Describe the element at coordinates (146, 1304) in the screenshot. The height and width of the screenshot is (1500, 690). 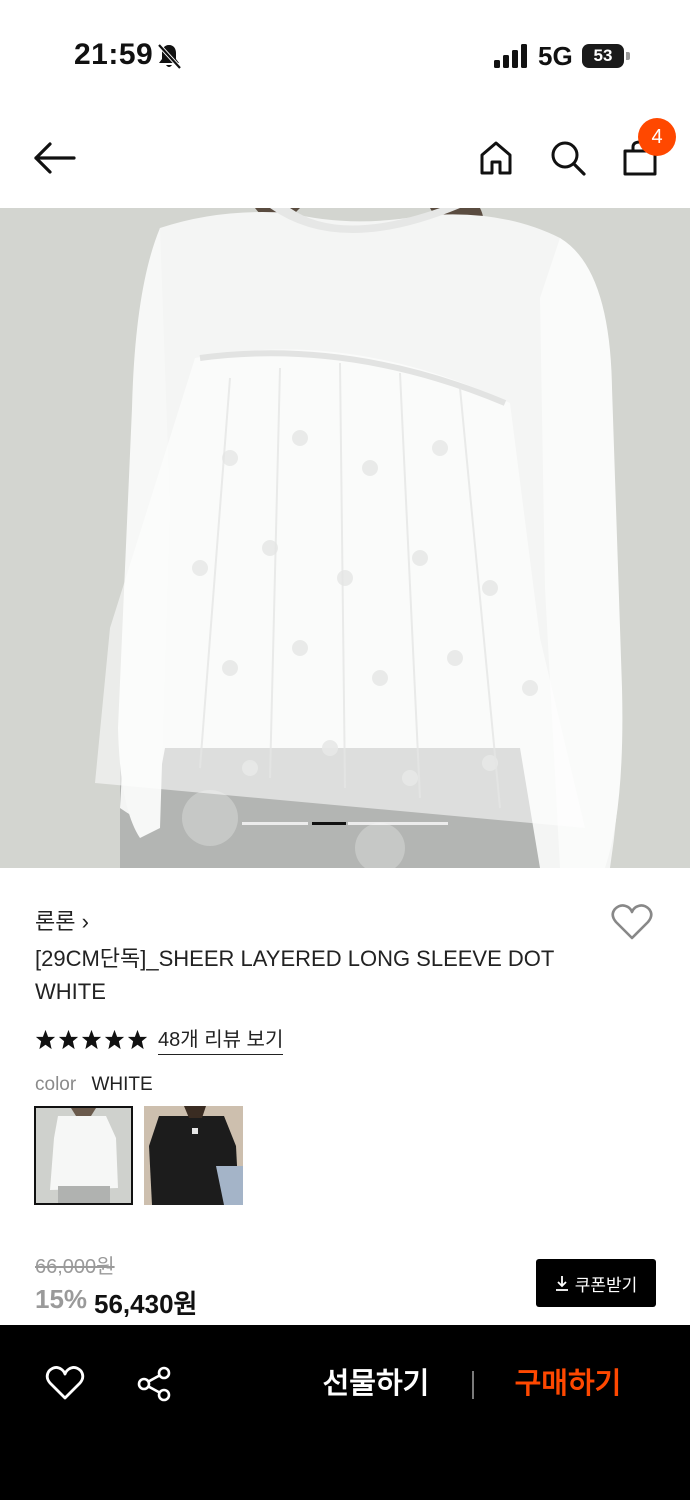
I see `sale-price: 56,430원` at that location.